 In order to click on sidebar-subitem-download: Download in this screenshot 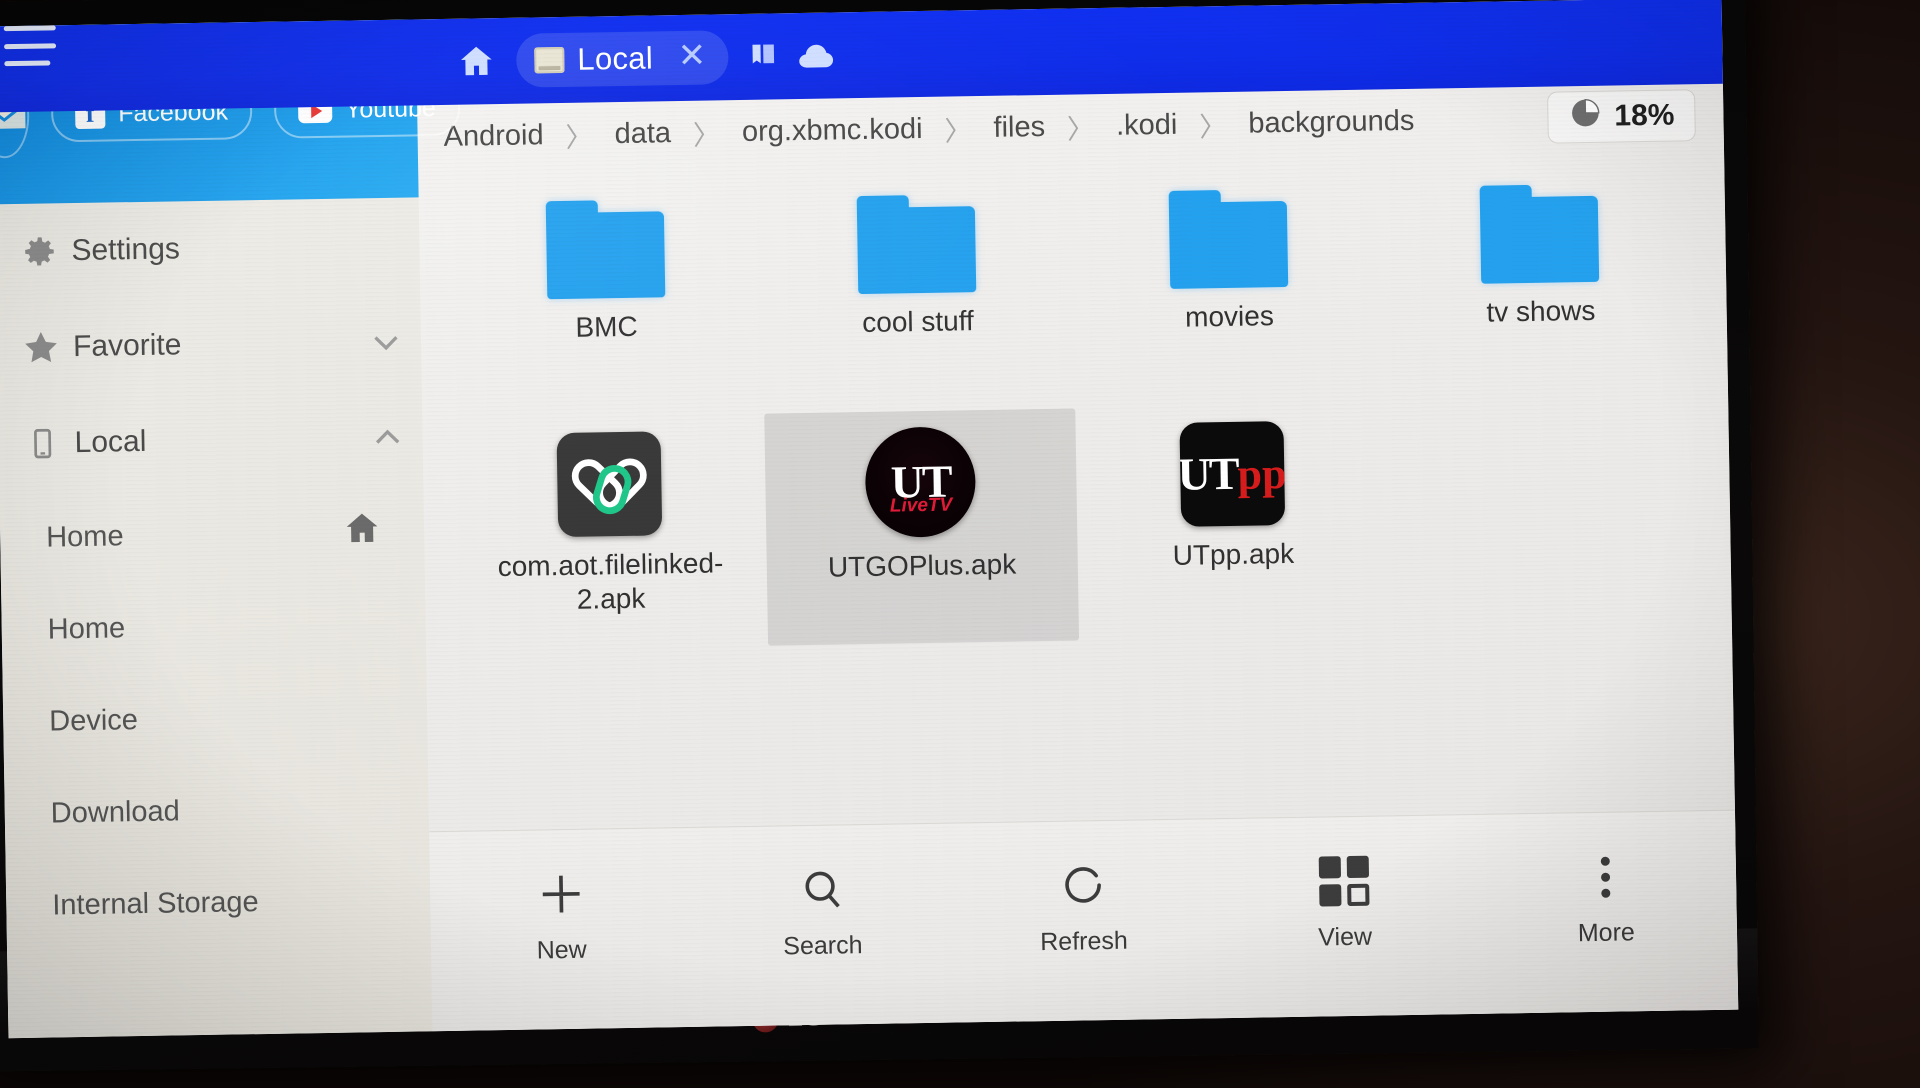, I will do `click(216, 810)`.